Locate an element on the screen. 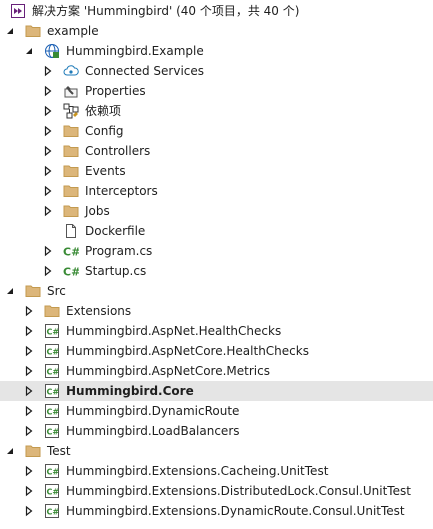 This screenshot has height=529, width=433. tree-row-label: Hummingbird.DynamicRoute is located at coordinates (153, 411).